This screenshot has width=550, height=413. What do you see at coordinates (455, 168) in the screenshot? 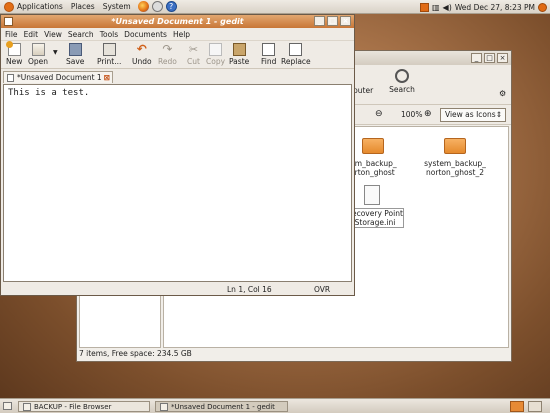
I see `file-item-label: system_backup_ norton_ghost_2` at bounding box center [455, 168].